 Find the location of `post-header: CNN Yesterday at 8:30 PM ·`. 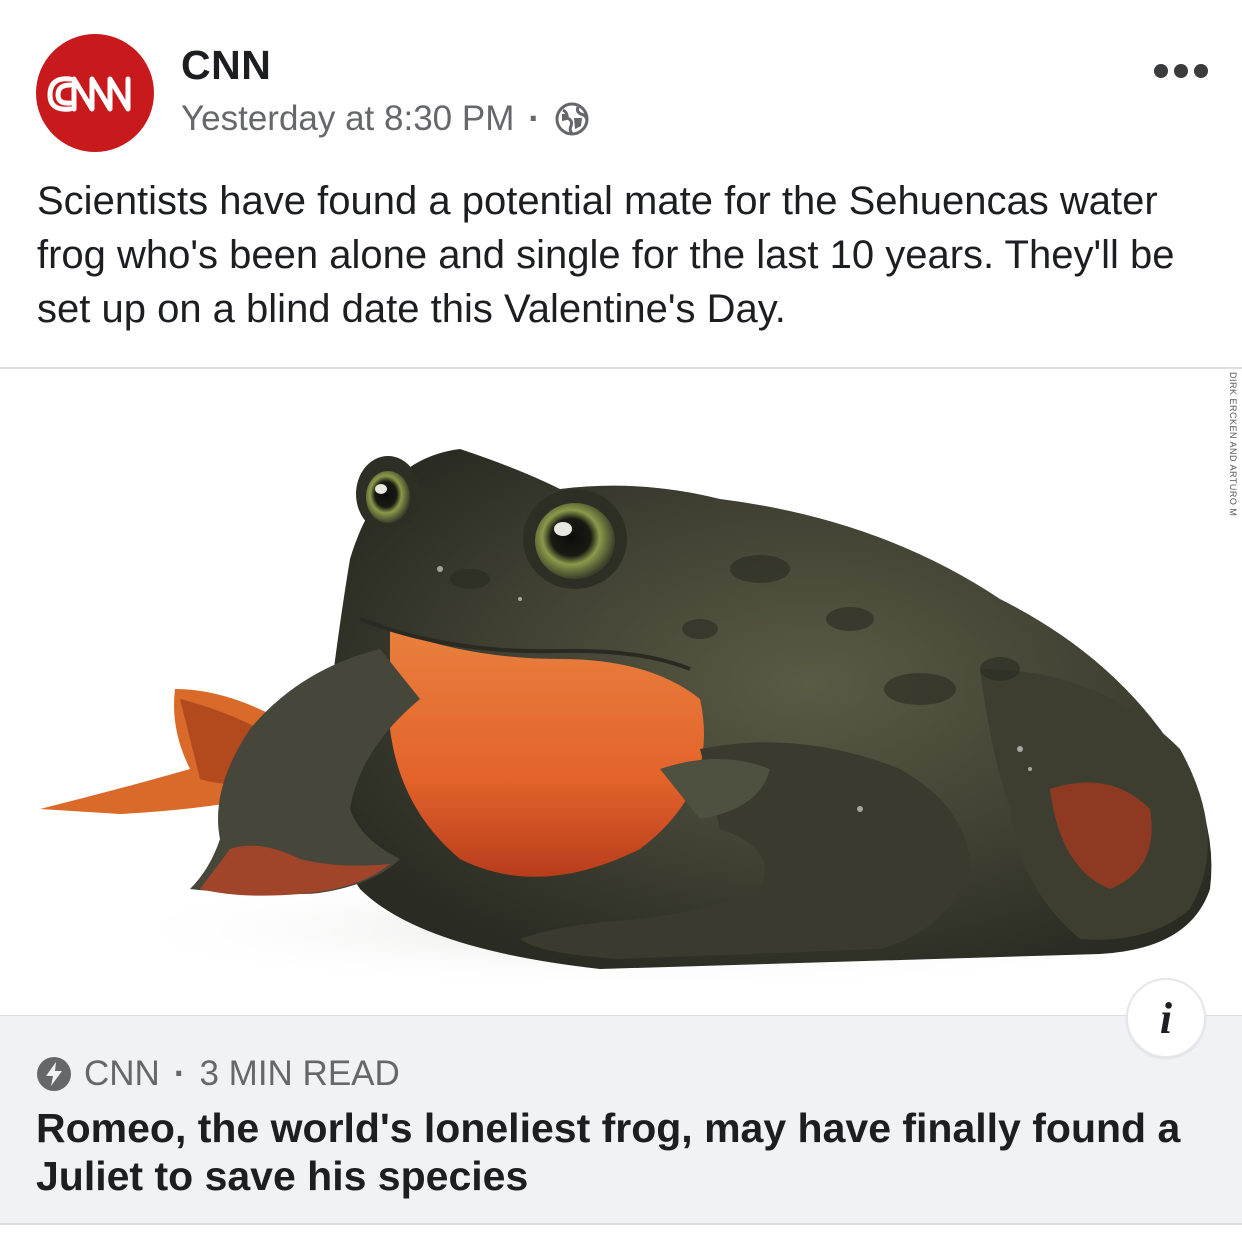

post-header: CNN Yesterday at 8:30 PM · is located at coordinates (621, 80).